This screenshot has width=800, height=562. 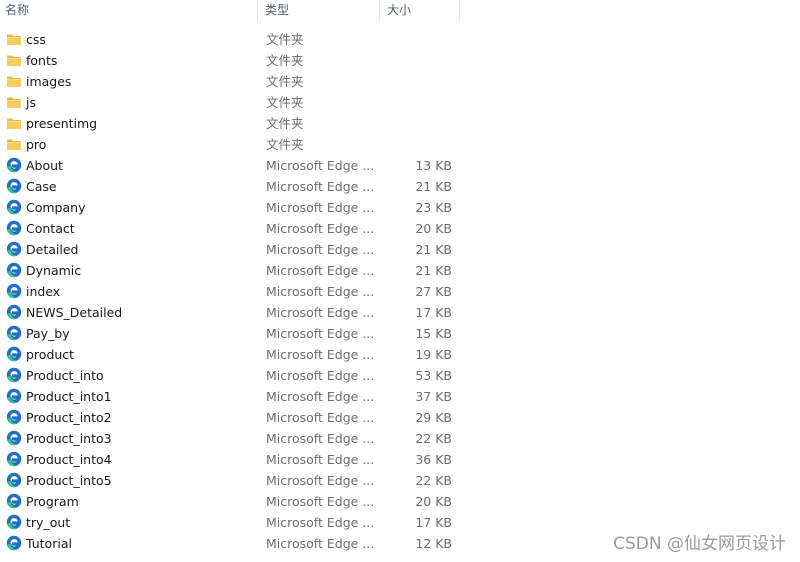 What do you see at coordinates (400, 186) in the screenshot?
I see `file-row-case: Case Microsoft Edge ... 21 KB` at bounding box center [400, 186].